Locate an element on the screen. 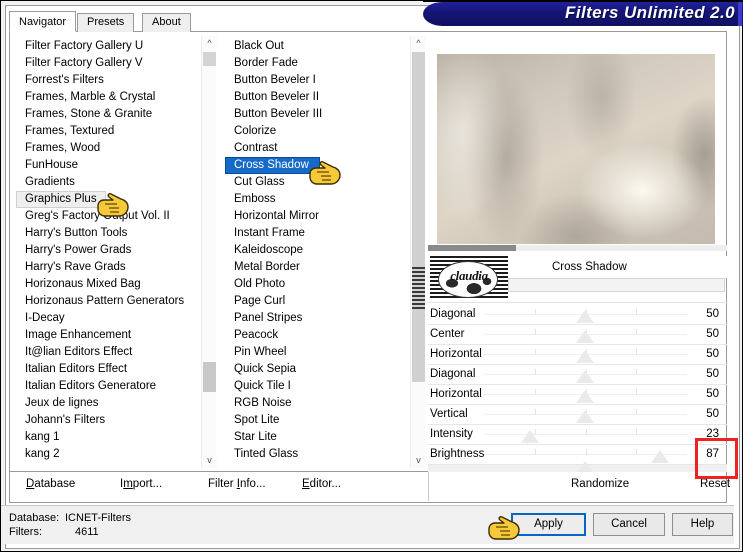 The width and height of the screenshot is (743, 552). list-item: Cut Glass is located at coordinates (316, 182).